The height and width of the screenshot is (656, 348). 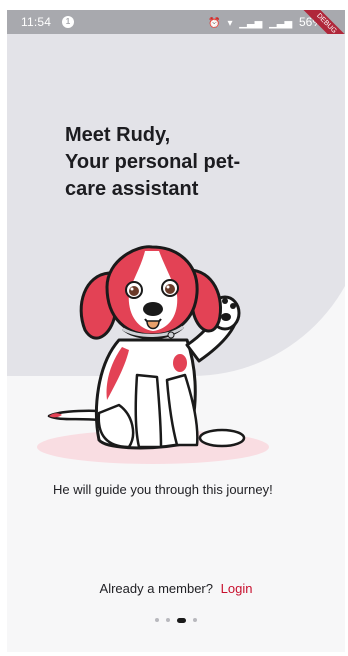 I want to click on notification-badge: 1, so click(x=68, y=22).